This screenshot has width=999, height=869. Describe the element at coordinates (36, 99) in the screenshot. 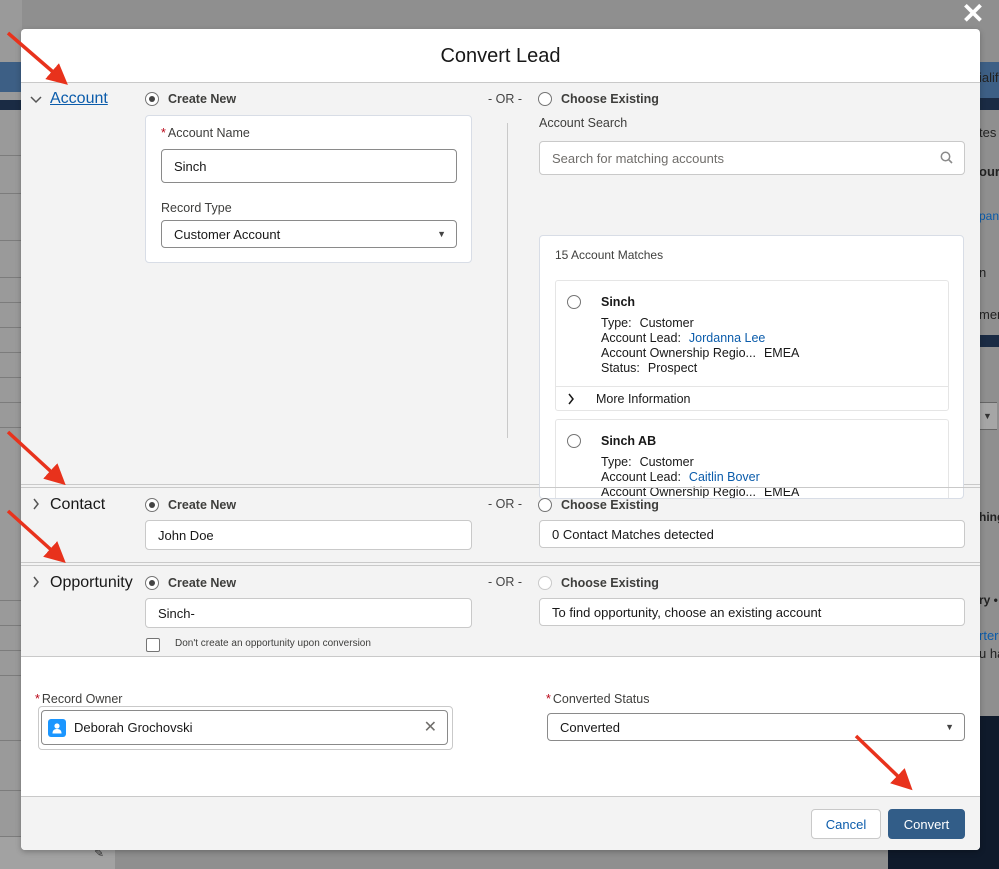

I see `chevron-down-icon` at that location.